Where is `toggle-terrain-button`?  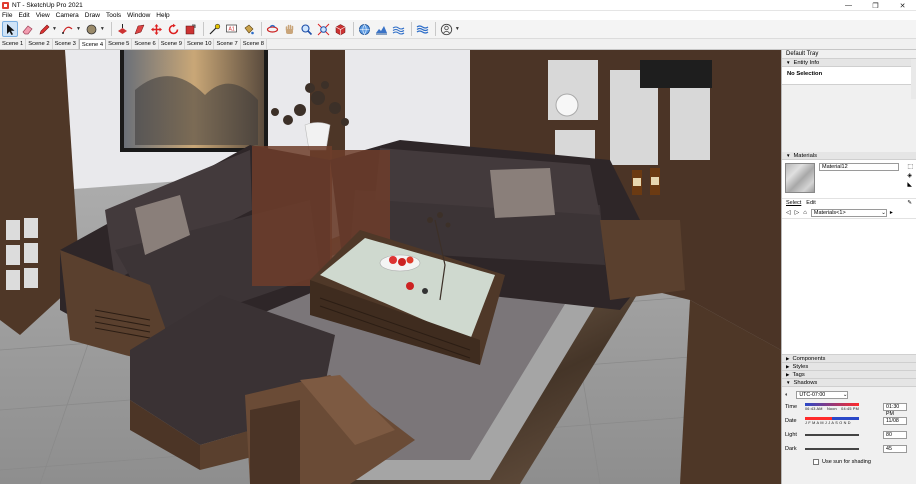
toggle-terrain-button is located at coordinates (399, 29).